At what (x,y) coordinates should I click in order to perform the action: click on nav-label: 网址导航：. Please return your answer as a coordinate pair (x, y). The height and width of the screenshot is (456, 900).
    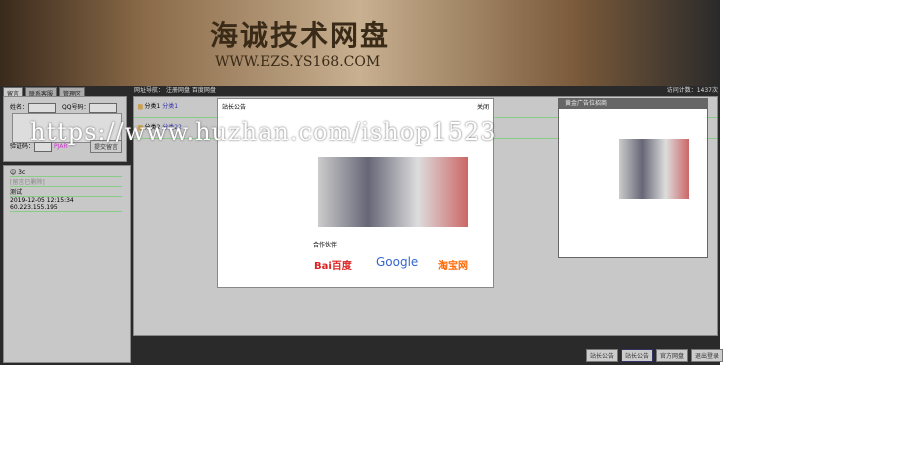
    Looking at the image, I should click on (149, 90).